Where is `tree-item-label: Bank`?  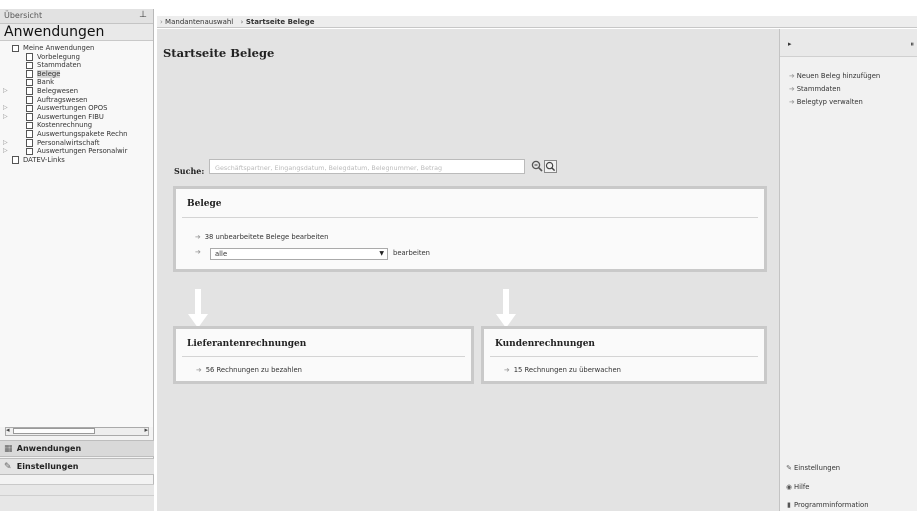
tree-item-label: Bank is located at coordinates (46, 82).